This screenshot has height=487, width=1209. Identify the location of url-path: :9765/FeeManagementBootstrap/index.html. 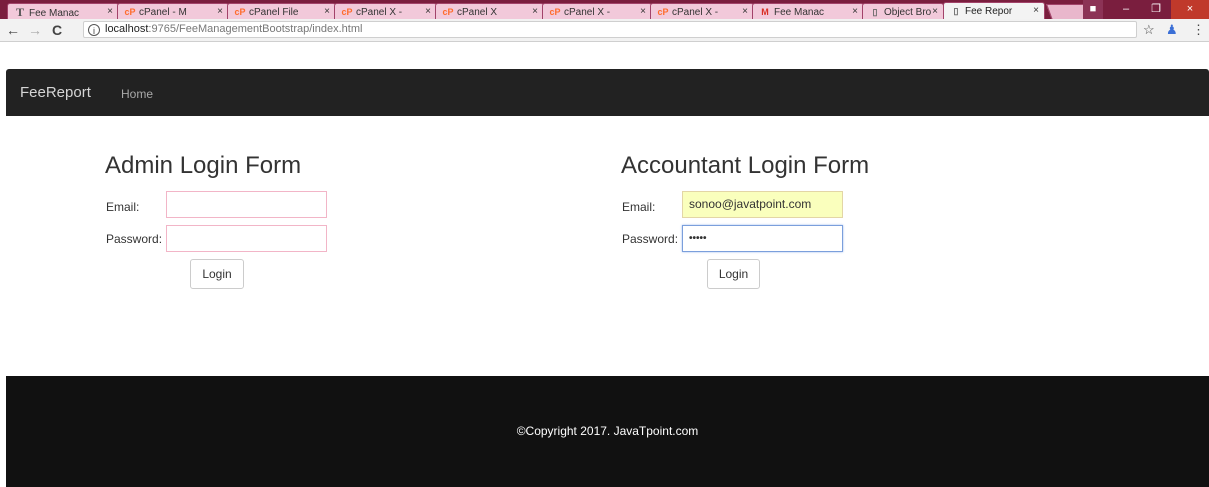
(255, 29).